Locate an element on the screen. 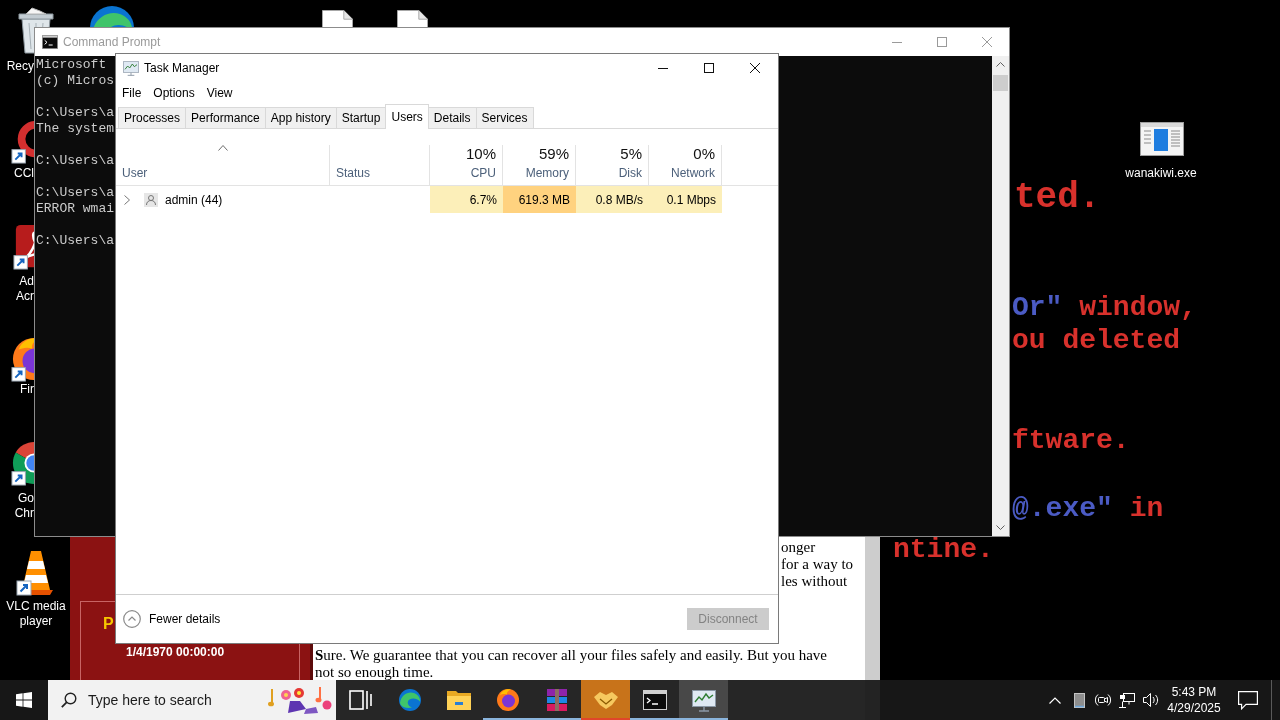  folder-icon is located at coordinates (458, 700).